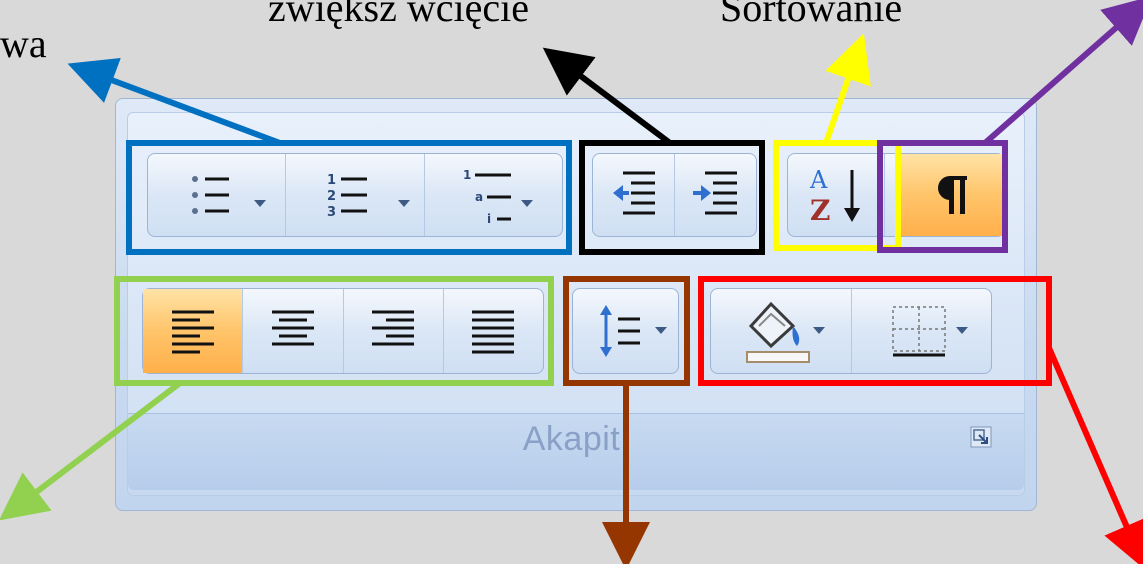  What do you see at coordinates (260, 203) in the screenshot?
I see `bullets-dropdown-icon` at bounding box center [260, 203].